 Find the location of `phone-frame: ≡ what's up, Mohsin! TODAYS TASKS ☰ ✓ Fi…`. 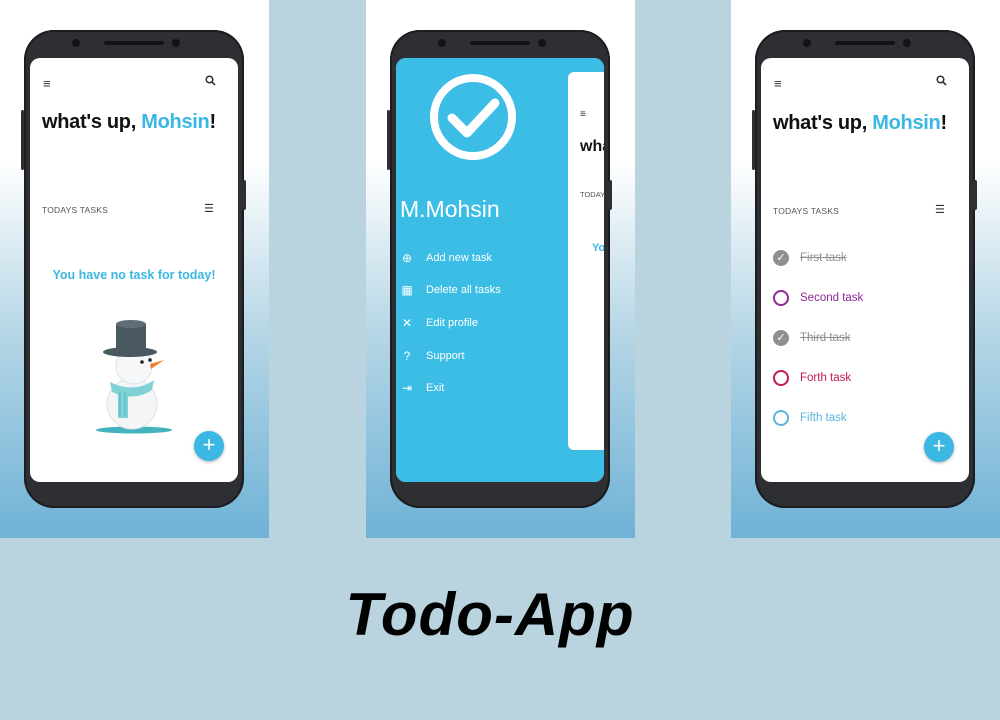

phone-frame: ≡ what's up, Mohsin! TODAYS TASKS ☰ ✓ Fi… is located at coordinates (864, 269).